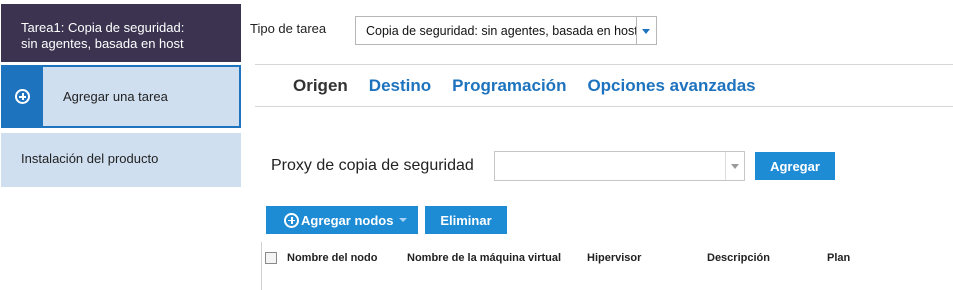  I want to click on column-header-vm-name: Nombre de la máquina virtual, so click(484, 258).